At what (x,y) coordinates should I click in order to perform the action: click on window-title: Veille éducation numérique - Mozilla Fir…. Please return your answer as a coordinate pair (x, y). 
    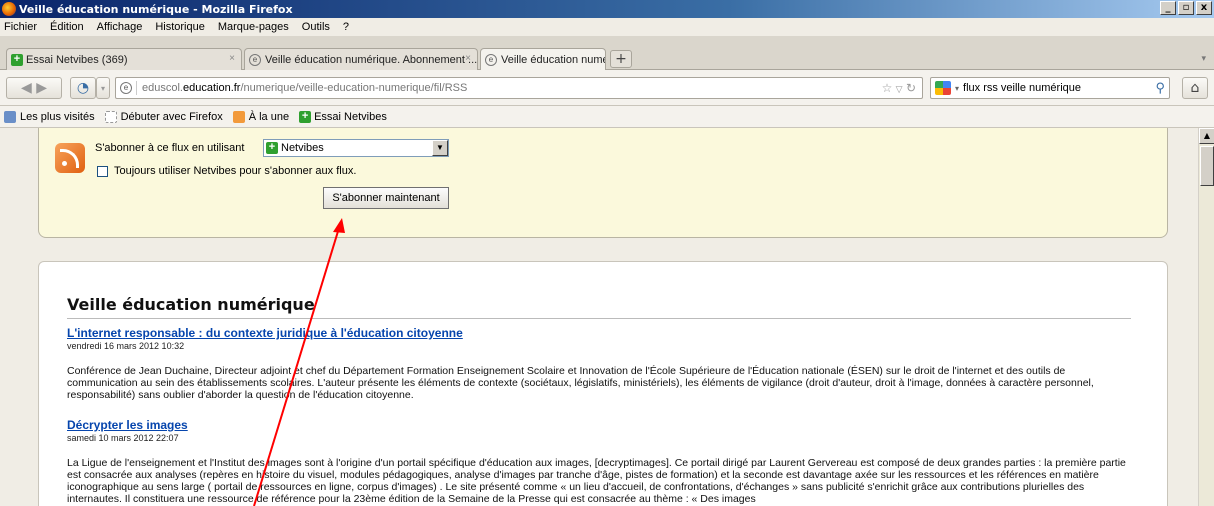
    Looking at the image, I should click on (156, 9).